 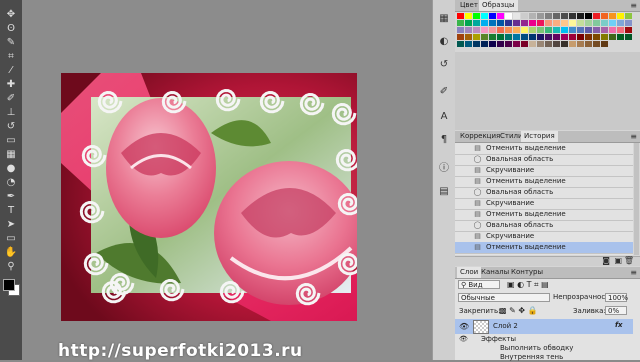 I want to click on tab-paths: Контуры, so click(x=527, y=272).